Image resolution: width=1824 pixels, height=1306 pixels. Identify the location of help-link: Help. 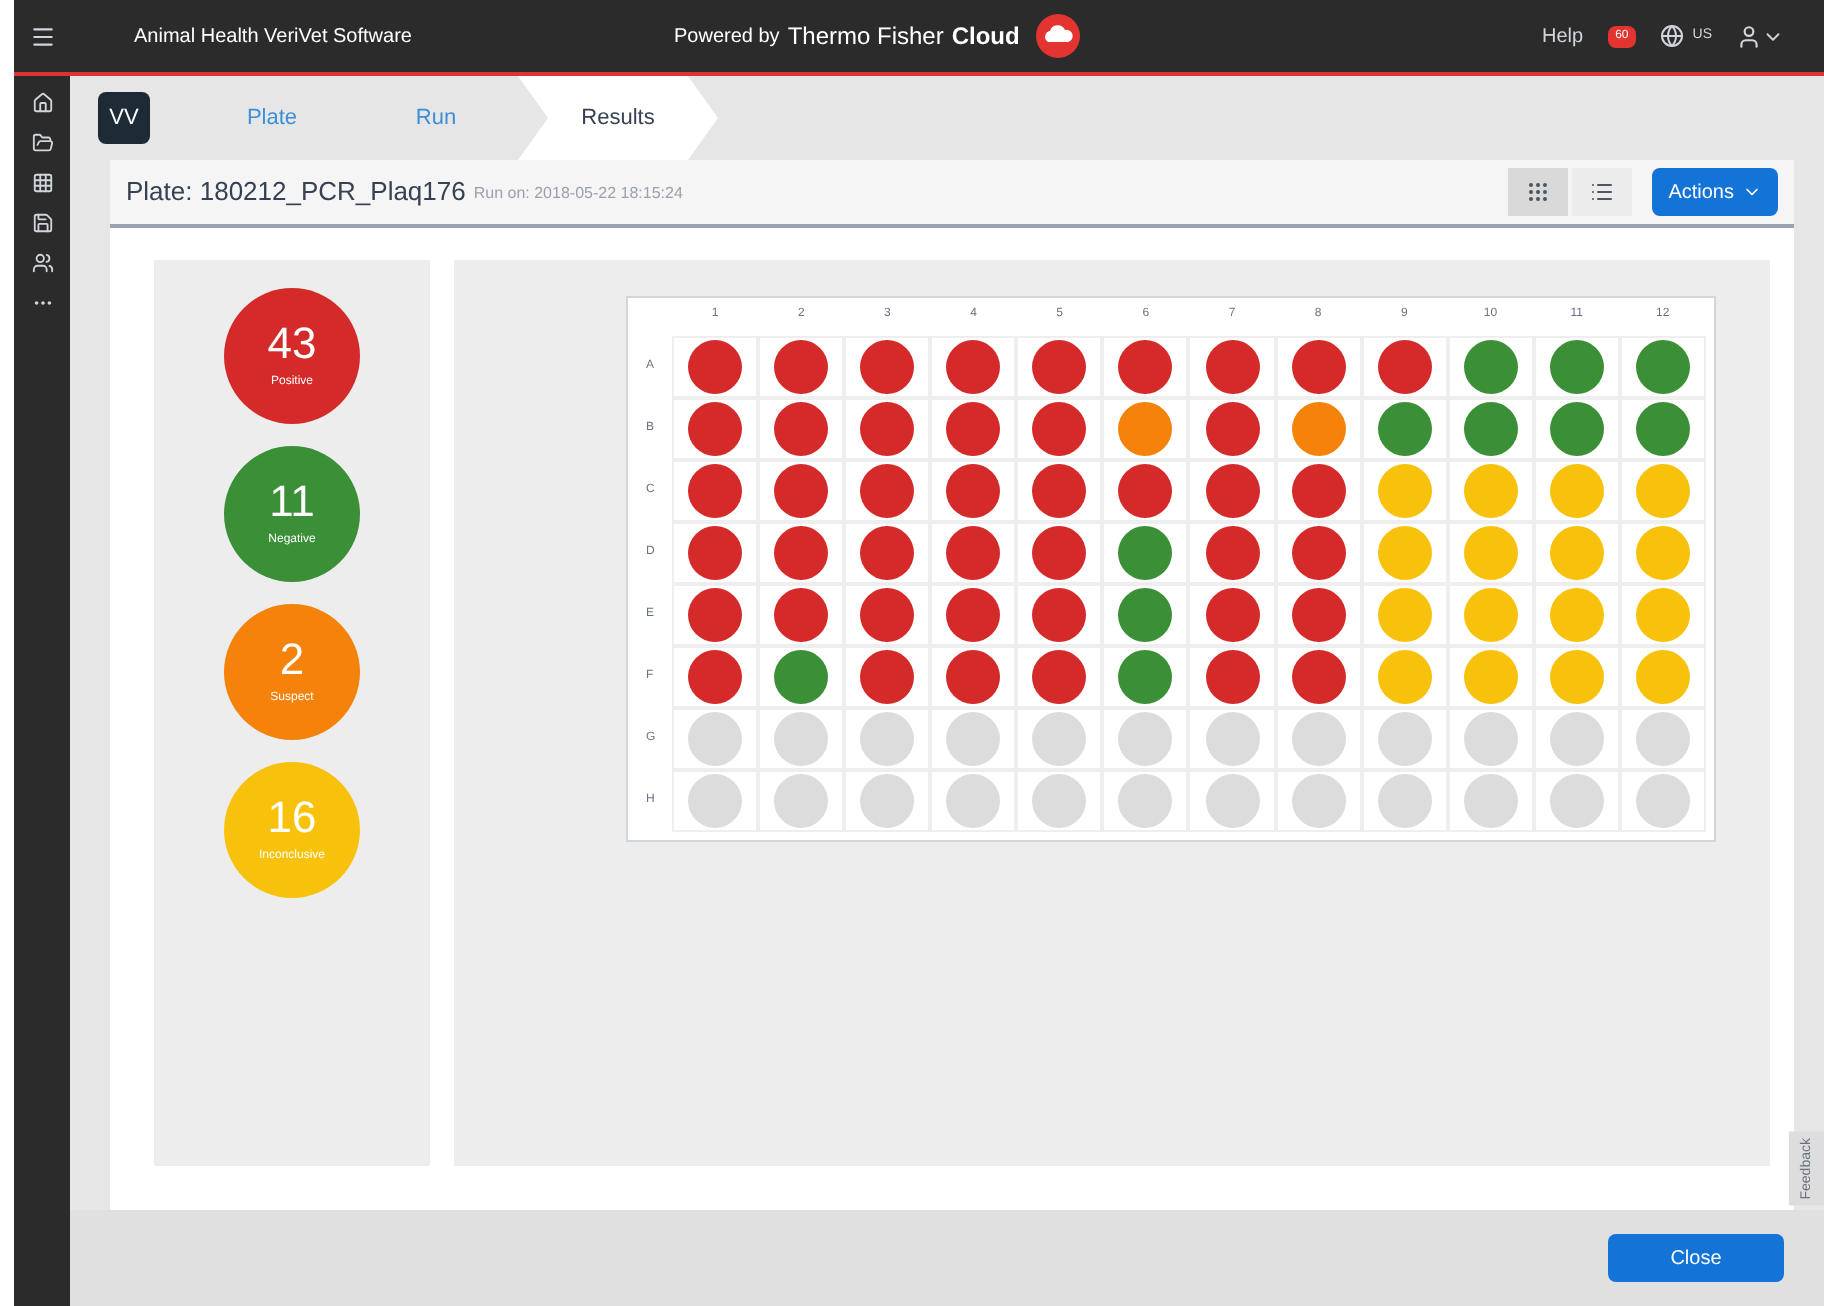
(1563, 36).